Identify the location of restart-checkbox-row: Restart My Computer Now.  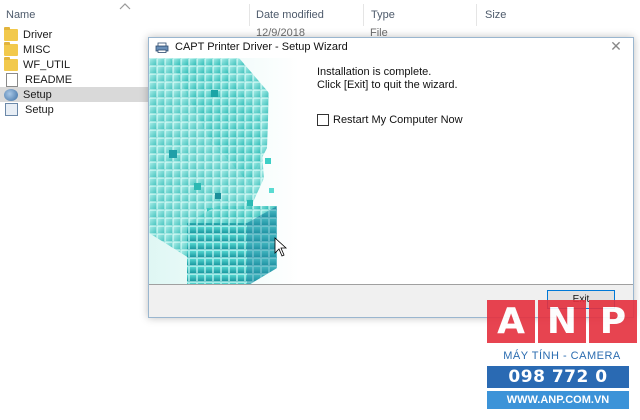
(390, 120).